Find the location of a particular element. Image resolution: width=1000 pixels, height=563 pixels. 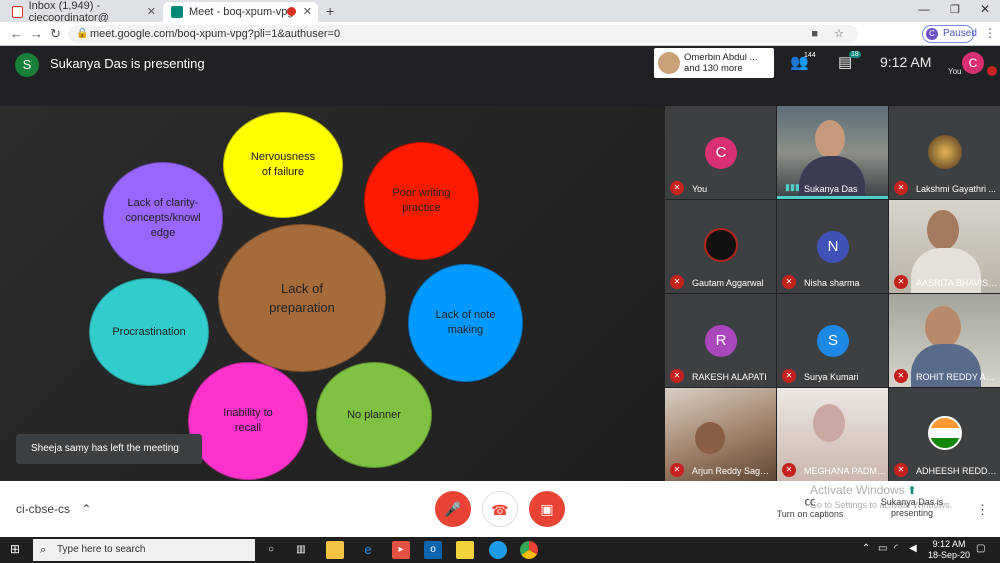

bubble-label: Lack of clarity-concepts/knowledge is located at coordinates (163, 217).